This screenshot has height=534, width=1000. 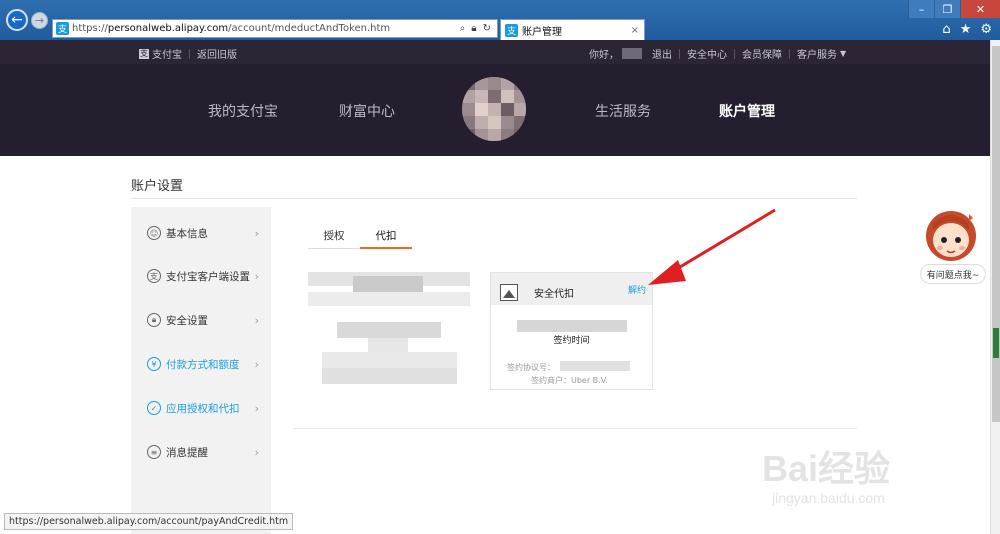 I want to click on nav-my-alipay: 我的支付宝, so click(x=243, y=111).